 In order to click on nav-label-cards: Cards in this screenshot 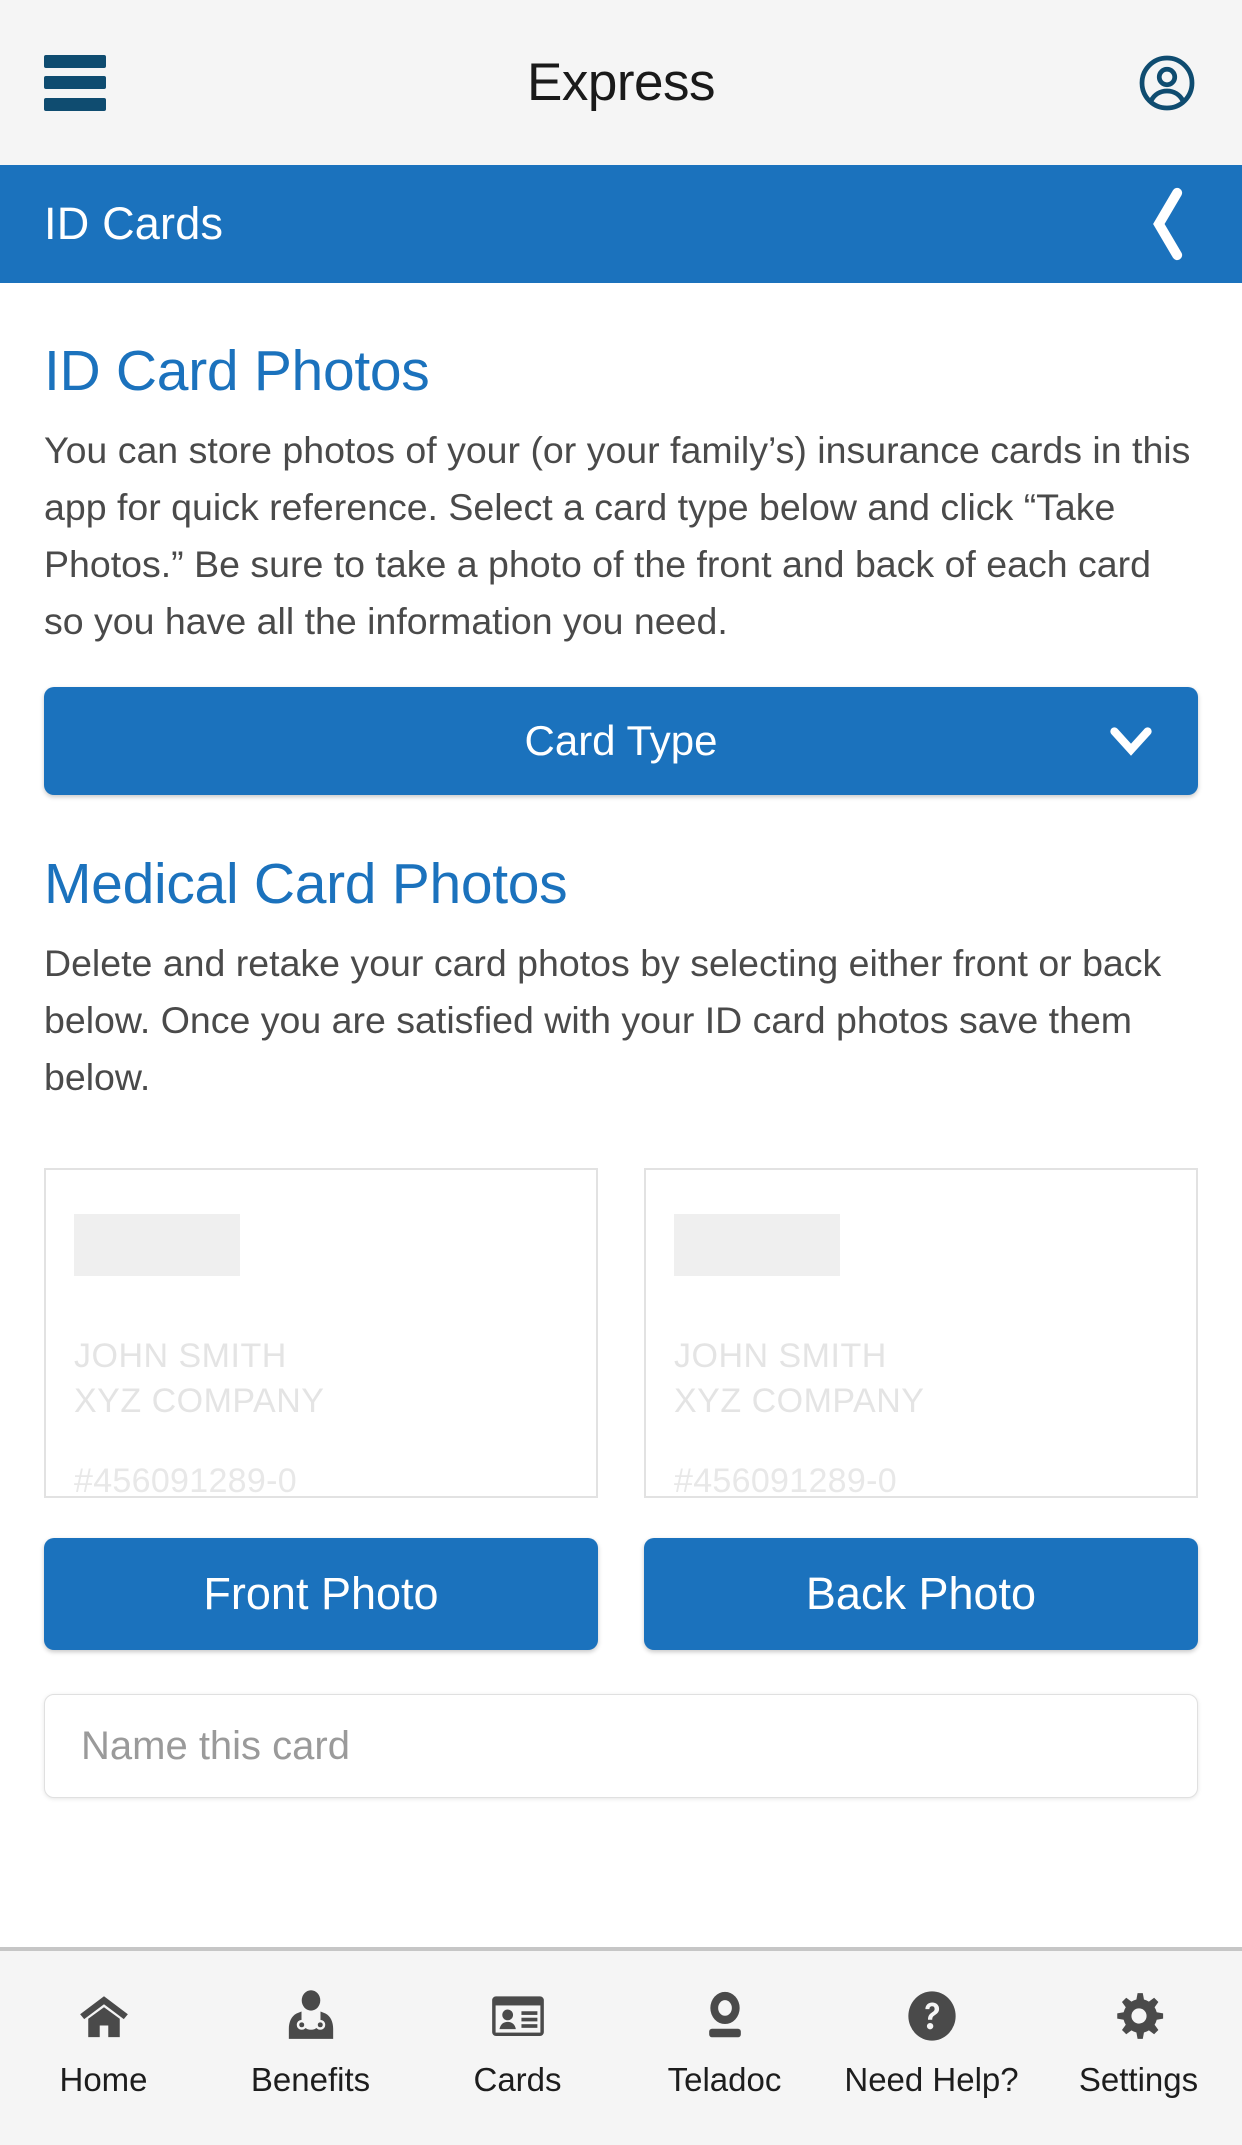, I will do `click(517, 2079)`.